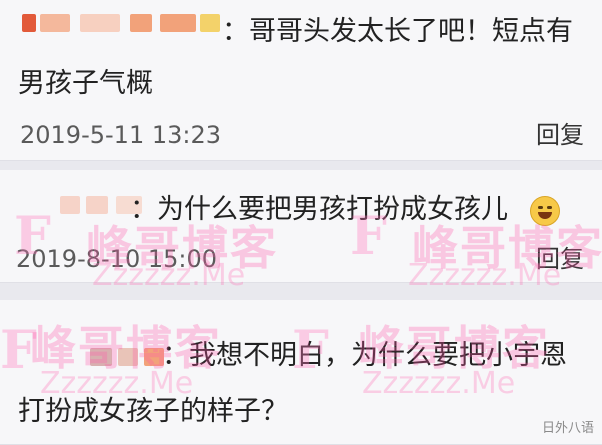  What do you see at coordinates (560, 135) in the screenshot?
I see `reply-button: 回复` at bounding box center [560, 135].